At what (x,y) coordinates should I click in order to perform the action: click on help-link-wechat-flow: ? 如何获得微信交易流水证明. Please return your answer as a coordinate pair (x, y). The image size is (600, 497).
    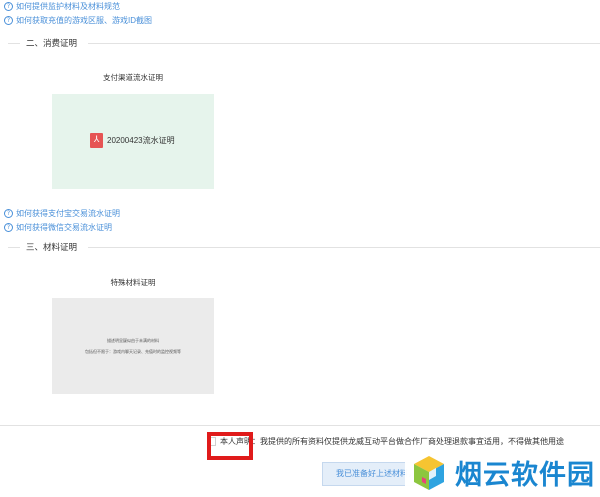
    Looking at the image, I should click on (58, 227).